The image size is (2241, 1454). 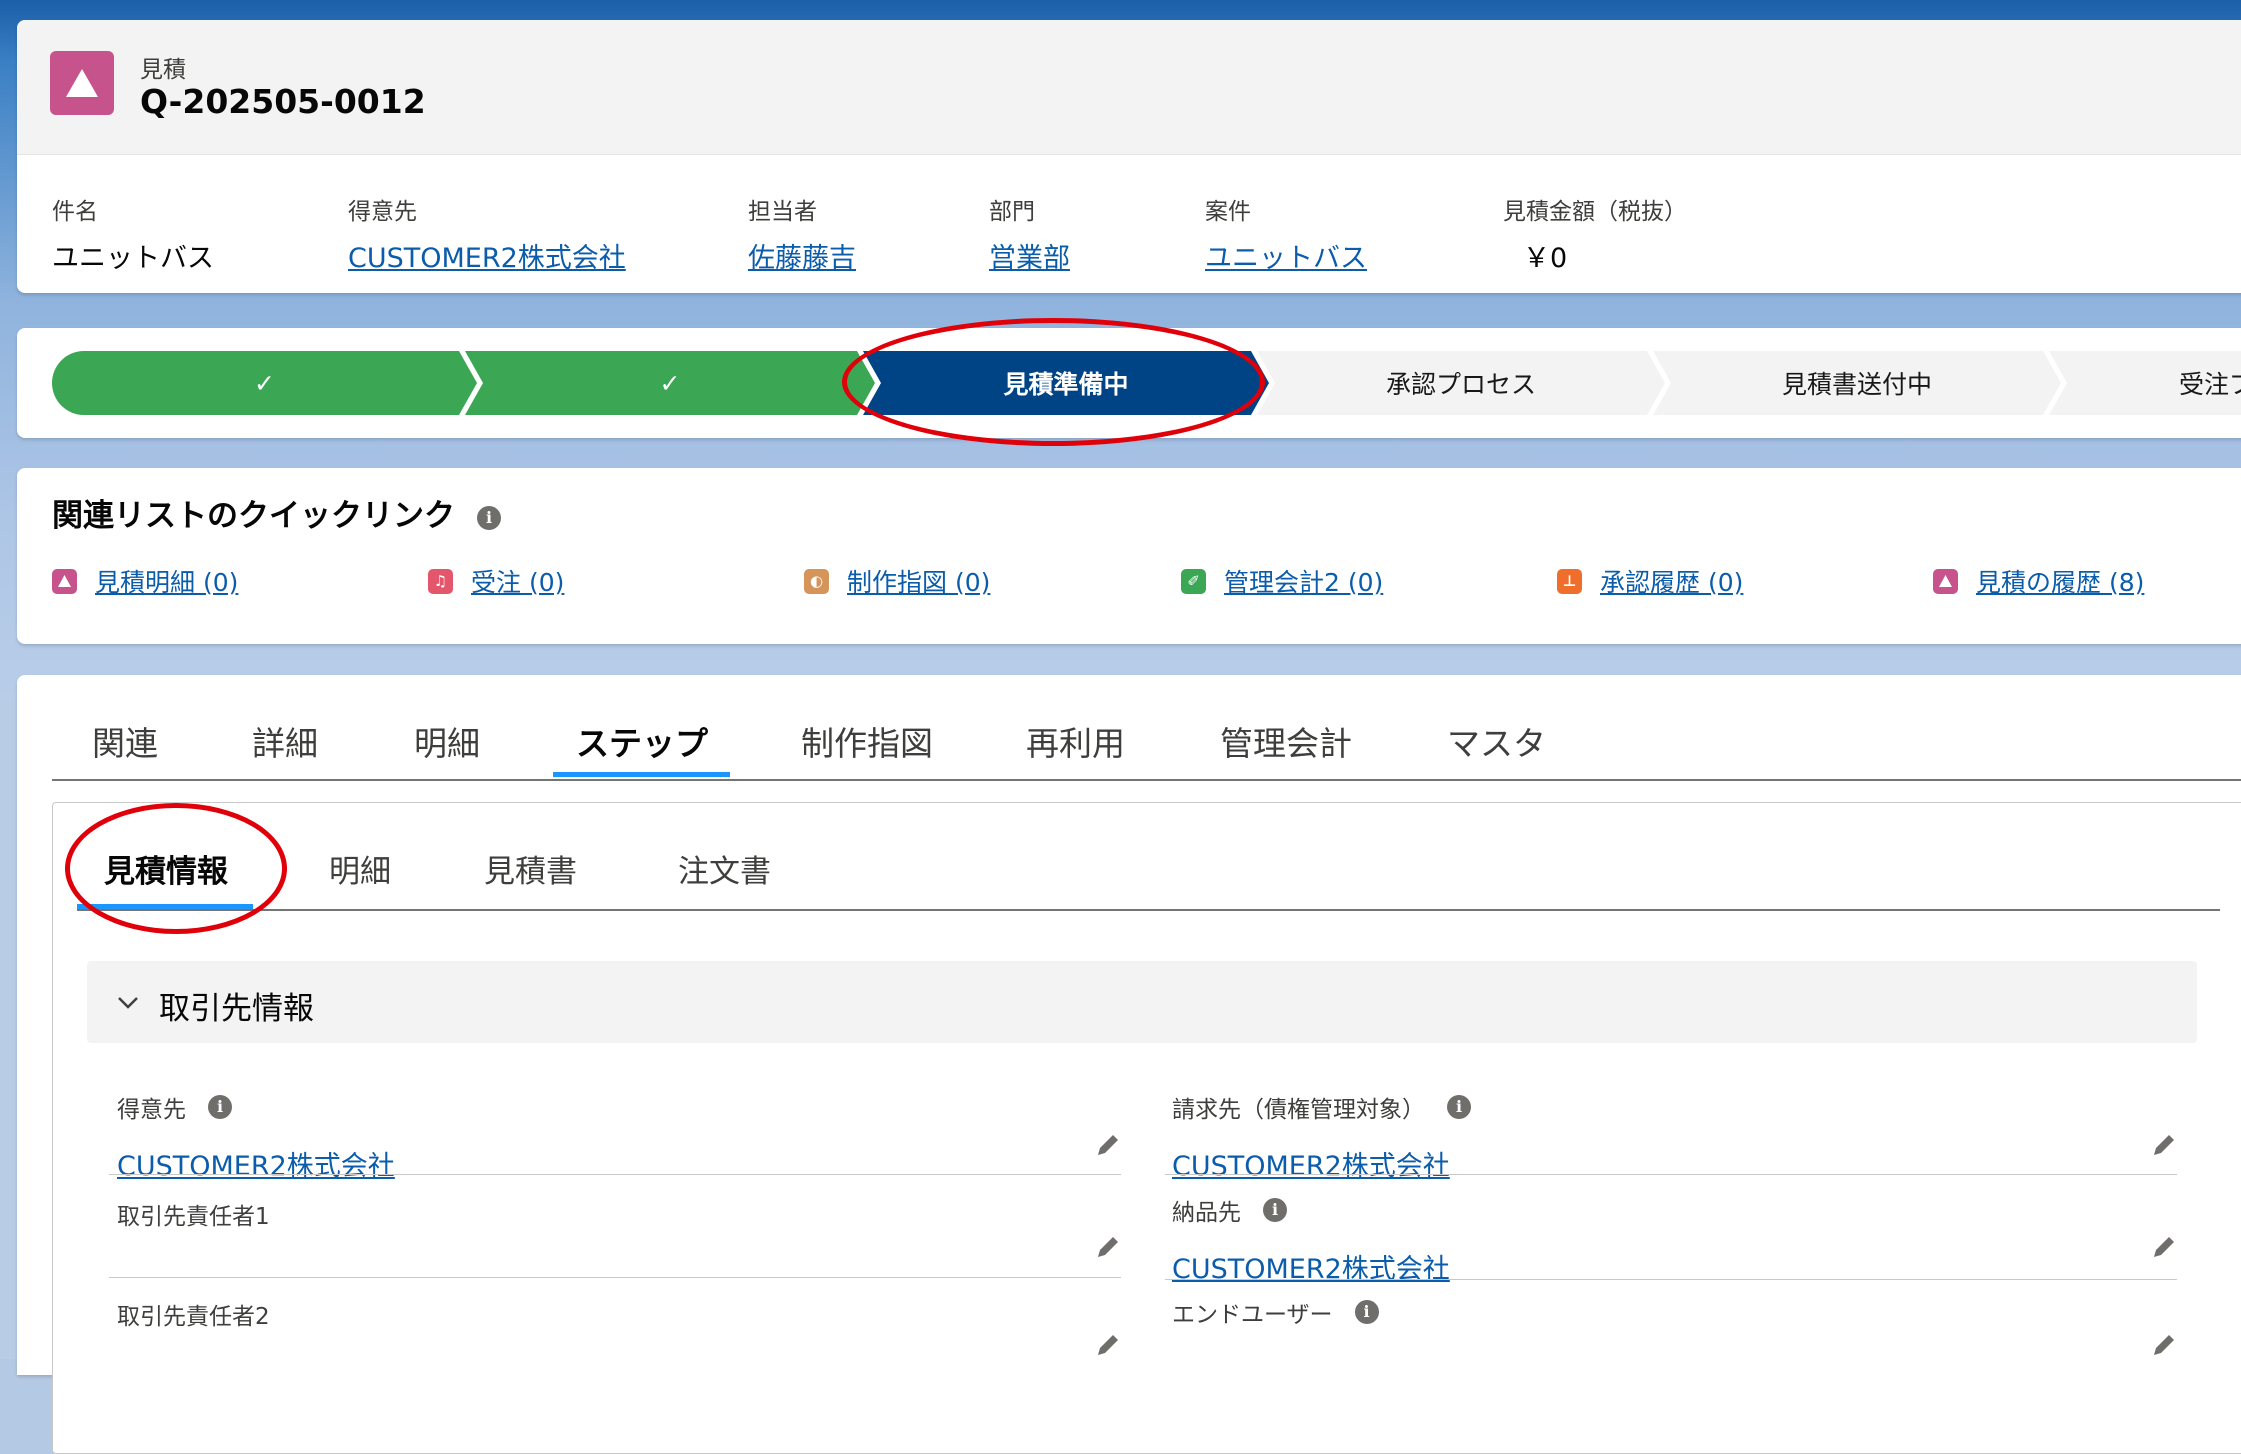 What do you see at coordinates (1228, 212) in the screenshot?
I see `header-field-label: 案件` at bounding box center [1228, 212].